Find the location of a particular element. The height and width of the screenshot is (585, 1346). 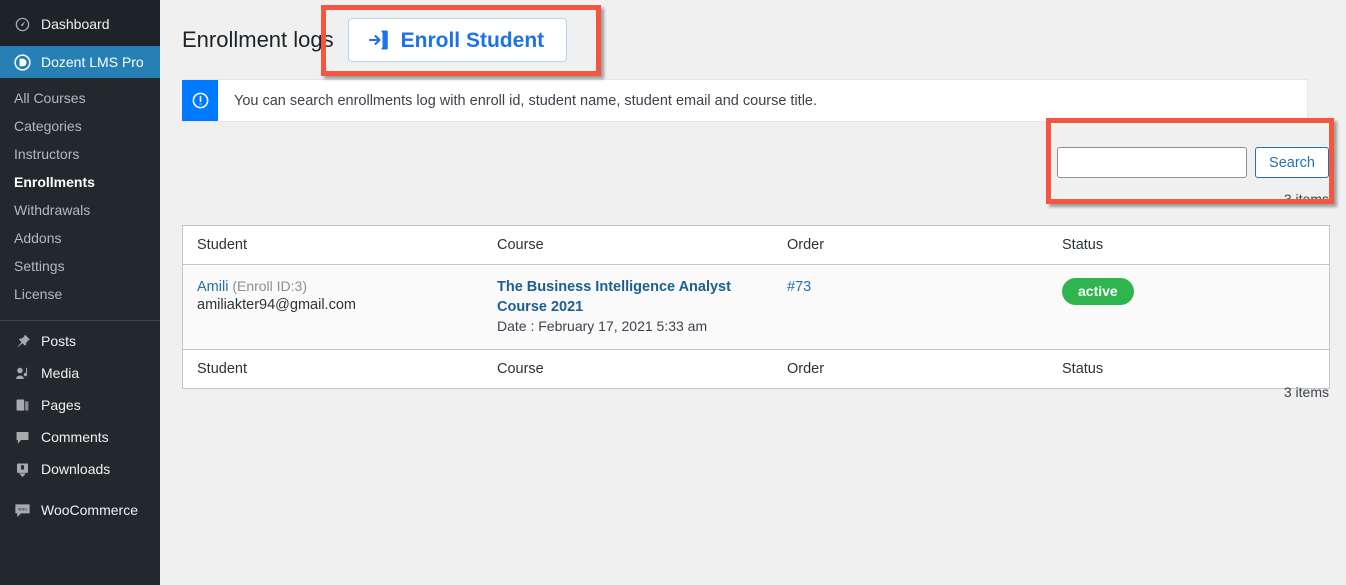

sidebar-item-label: Media is located at coordinates (60, 373).